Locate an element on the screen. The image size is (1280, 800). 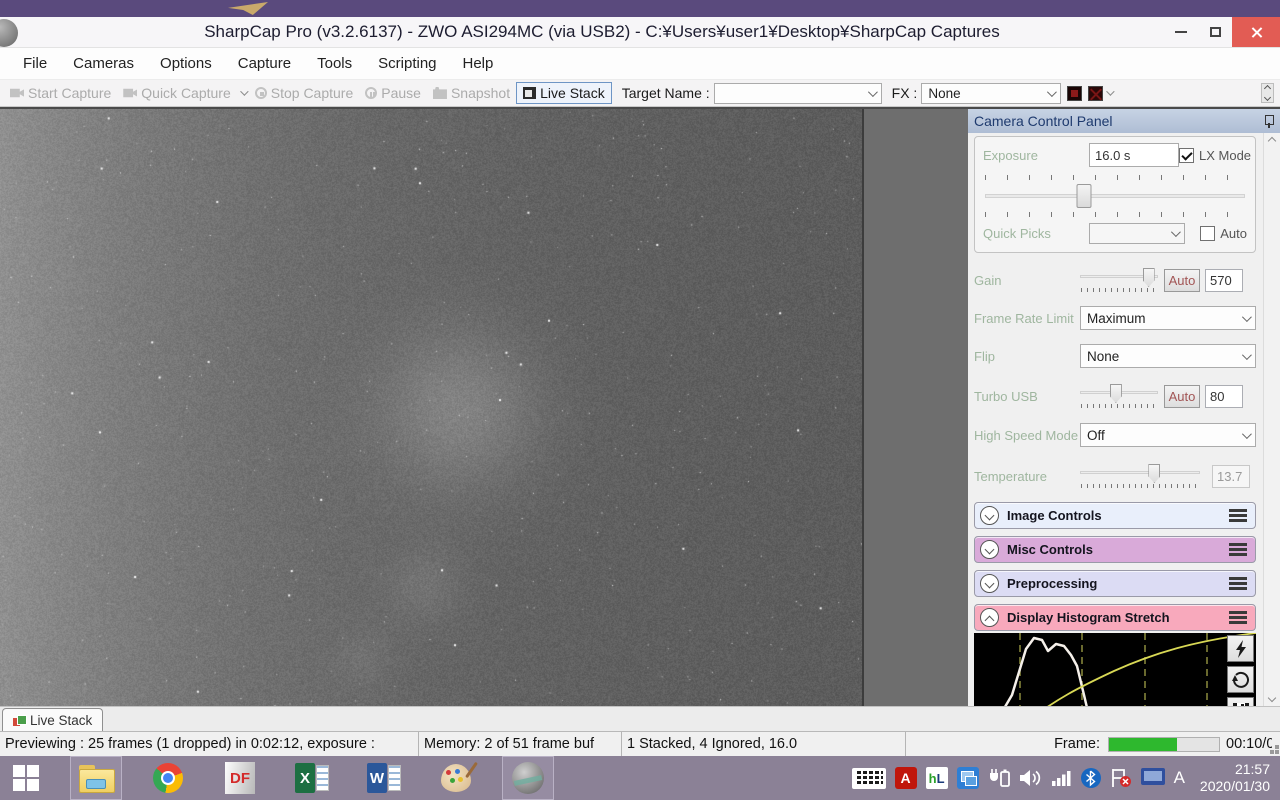
menu-help: Help is located at coordinates (478, 63).